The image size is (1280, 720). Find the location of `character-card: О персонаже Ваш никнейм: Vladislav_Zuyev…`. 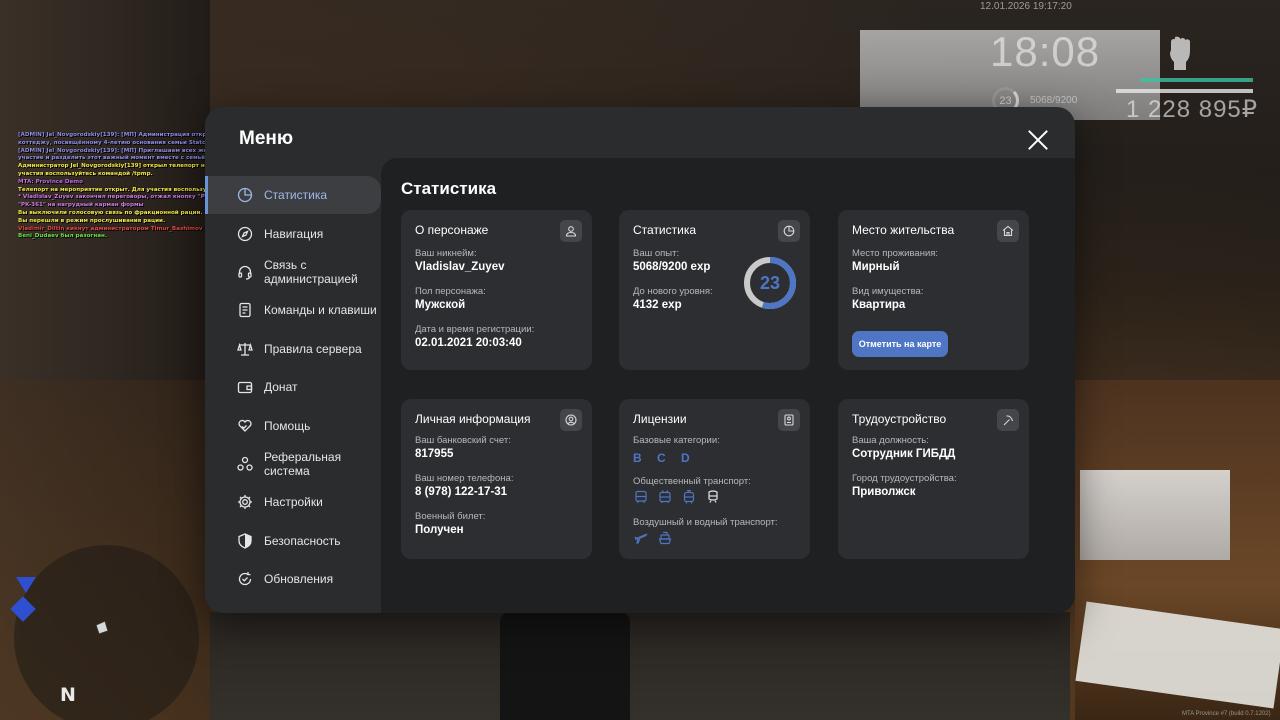

character-card: О персонаже Ваш никнейм: Vladislav_Zuyev… is located at coordinates (496, 290).